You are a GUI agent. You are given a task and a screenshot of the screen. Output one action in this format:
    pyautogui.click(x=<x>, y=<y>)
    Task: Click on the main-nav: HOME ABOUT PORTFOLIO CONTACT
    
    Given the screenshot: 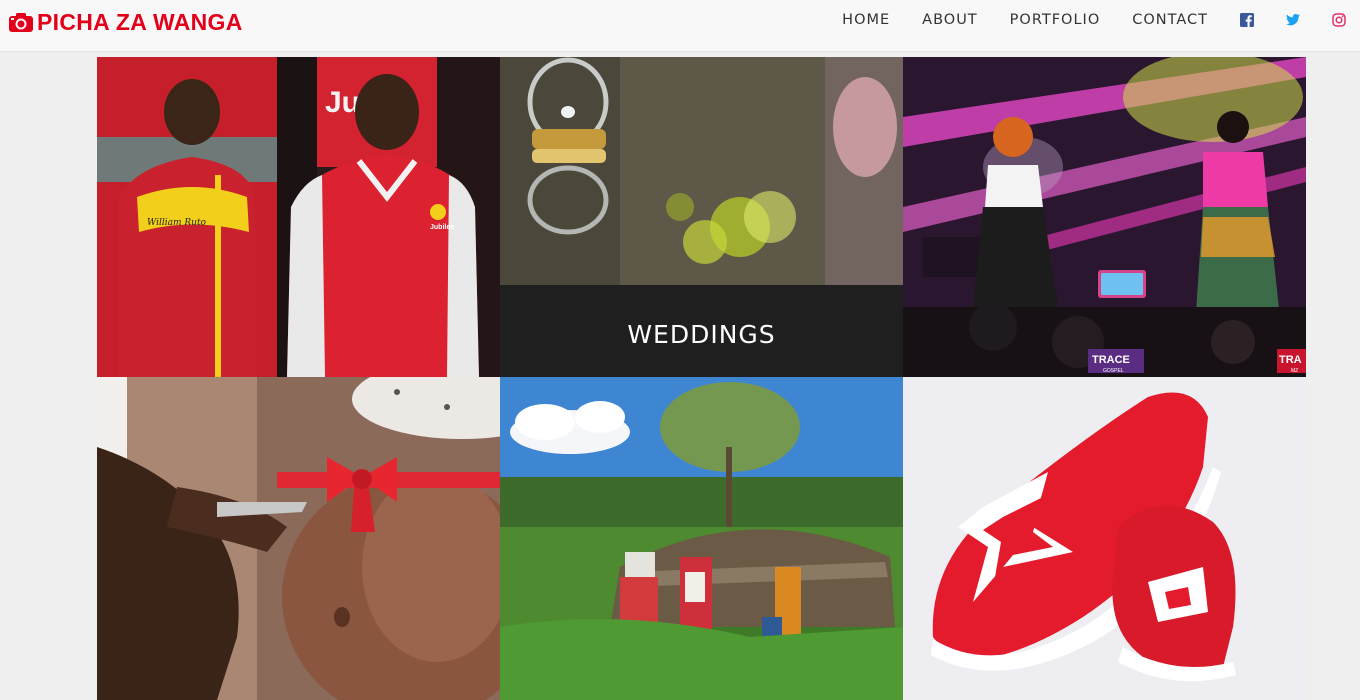 What is the action you would take?
    pyautogui.click(x=1094, y=20)
    